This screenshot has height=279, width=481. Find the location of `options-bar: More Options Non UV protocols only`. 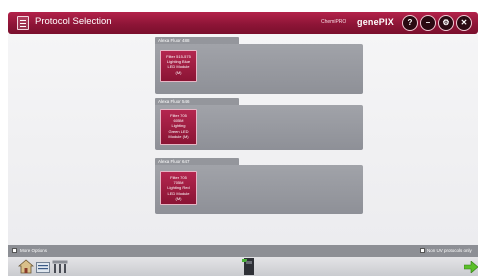

options-bar: More Options Non UV protocols only is located at coordinates (243, 251).